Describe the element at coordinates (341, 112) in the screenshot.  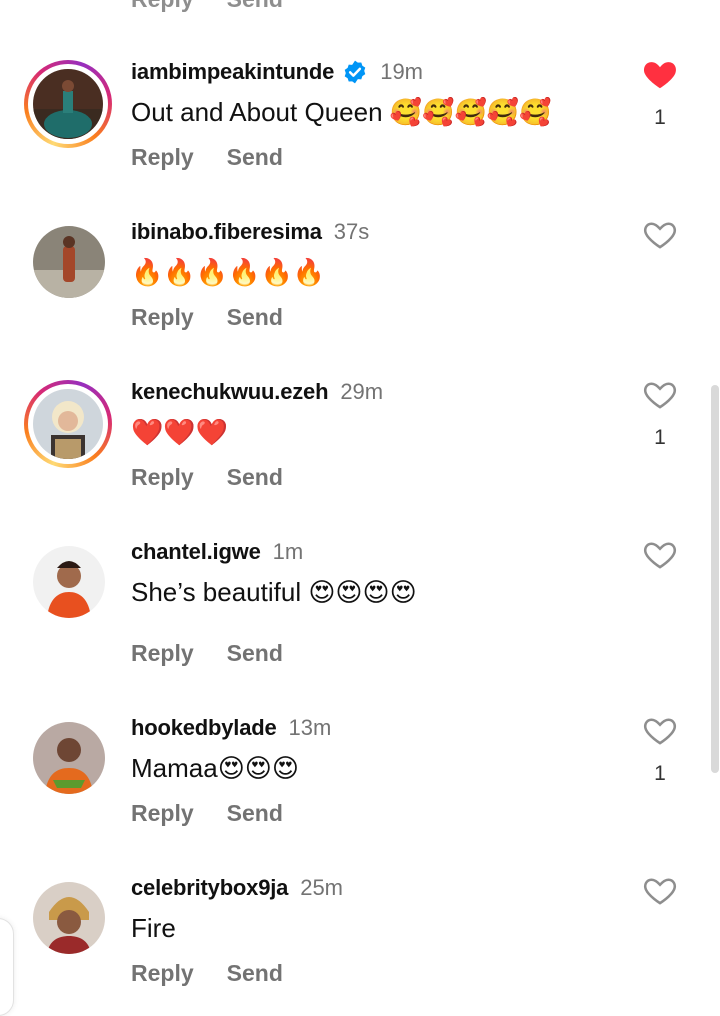
I see `comment-text: Out and About Queen 🥰🥰🥰🥰🥰` at that location.